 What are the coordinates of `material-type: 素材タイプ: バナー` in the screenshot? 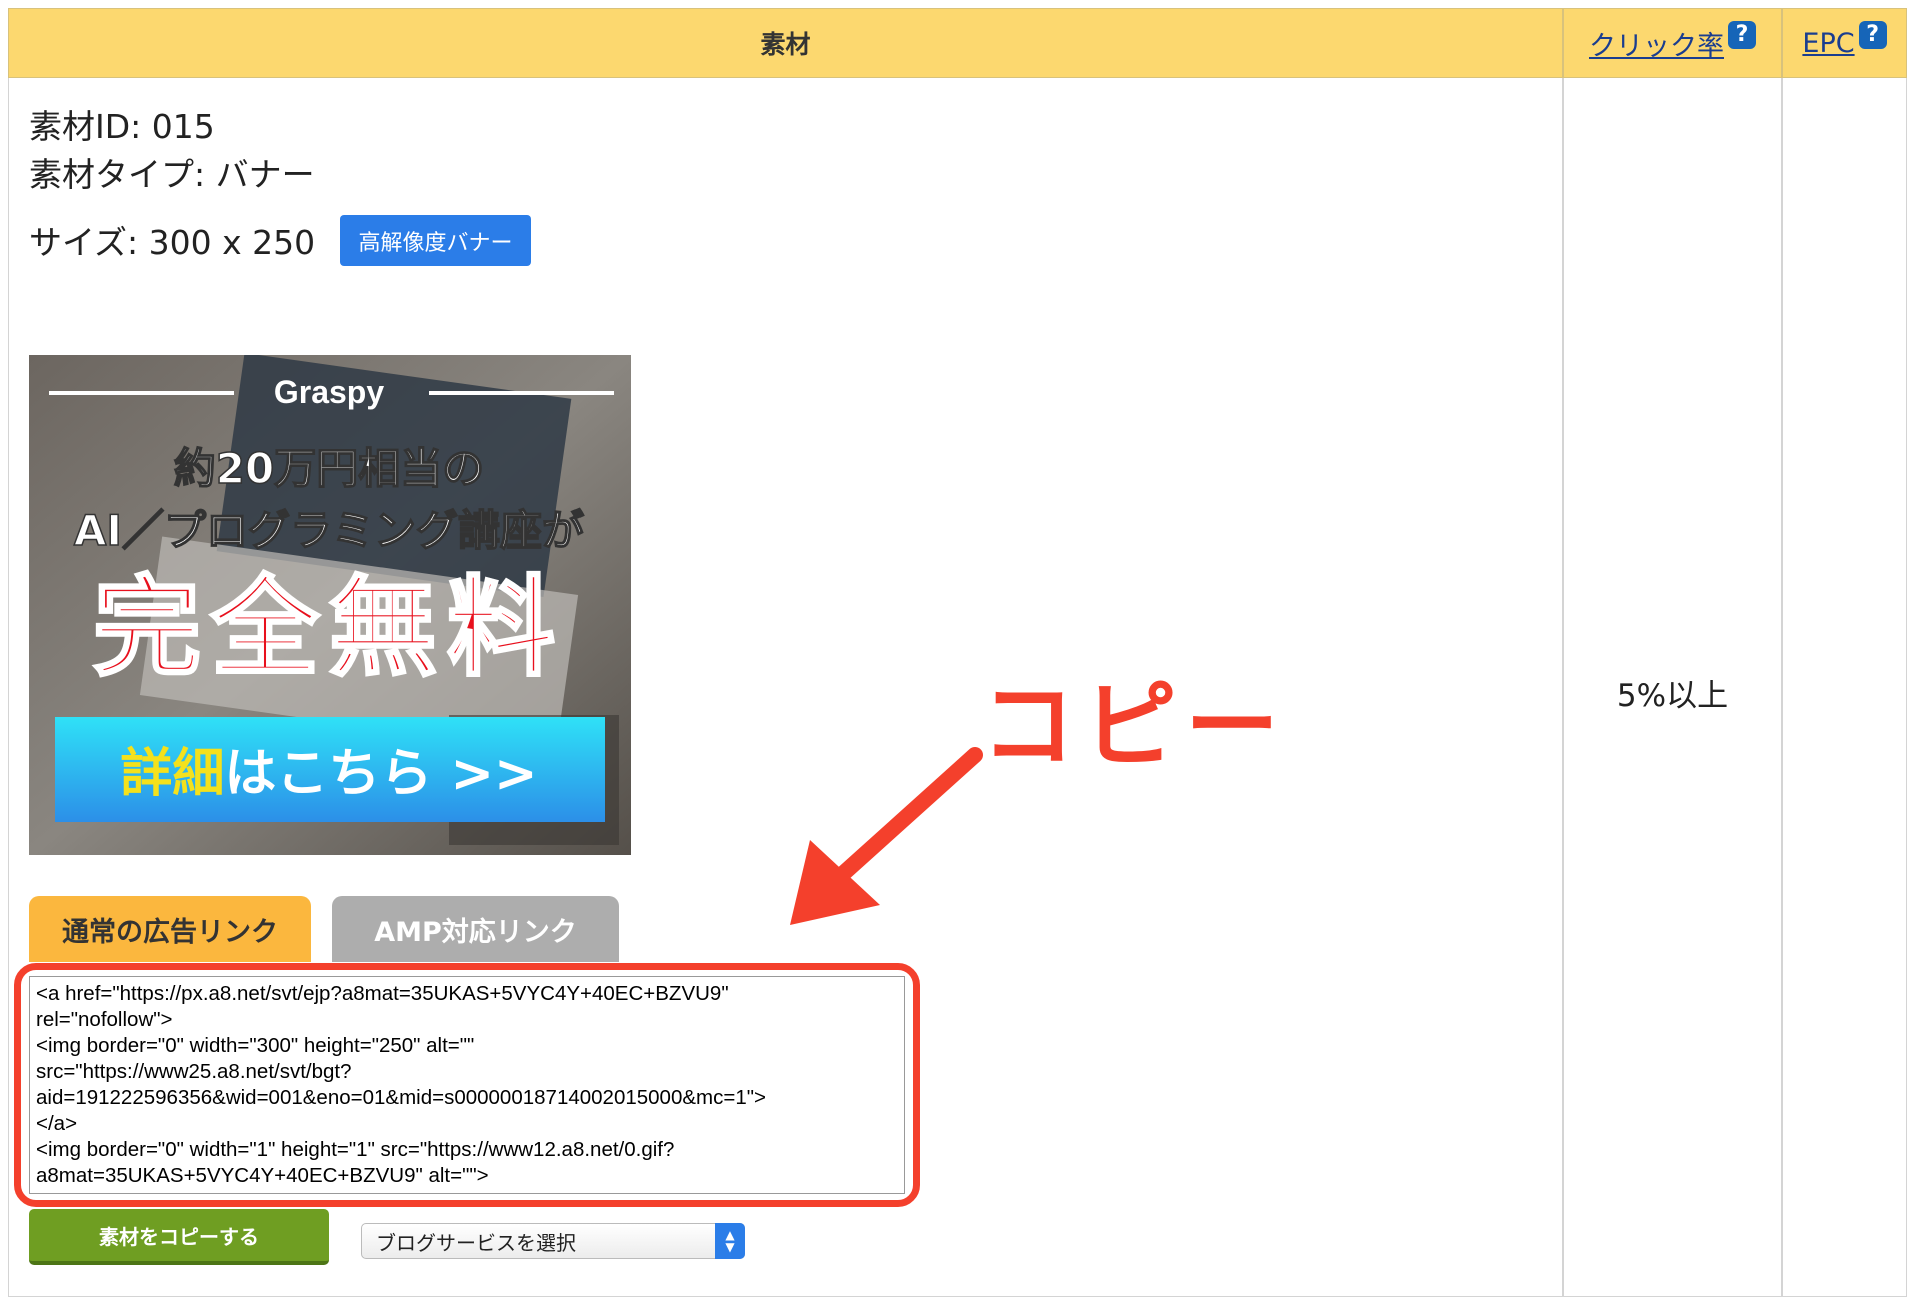 It's located at (172, 174).